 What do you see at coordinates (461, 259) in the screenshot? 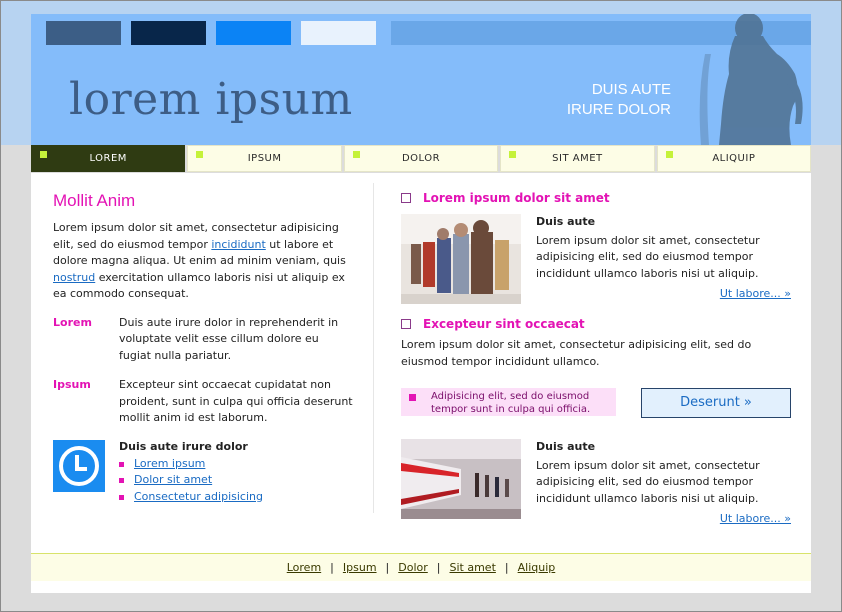
I see `crowd-photo` at bounding box center [461, 259].